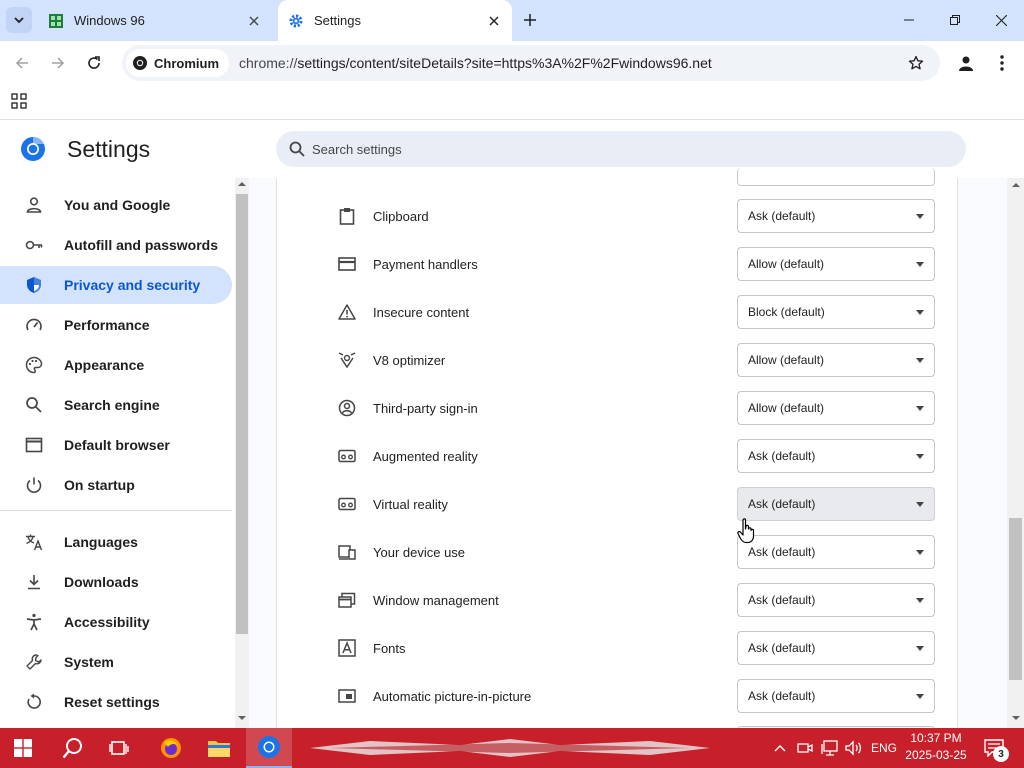 This screenshot has width=1024, height=768. Describe the element at coordinates (612, 149) in the screenshot. I see `search-input` at that location.